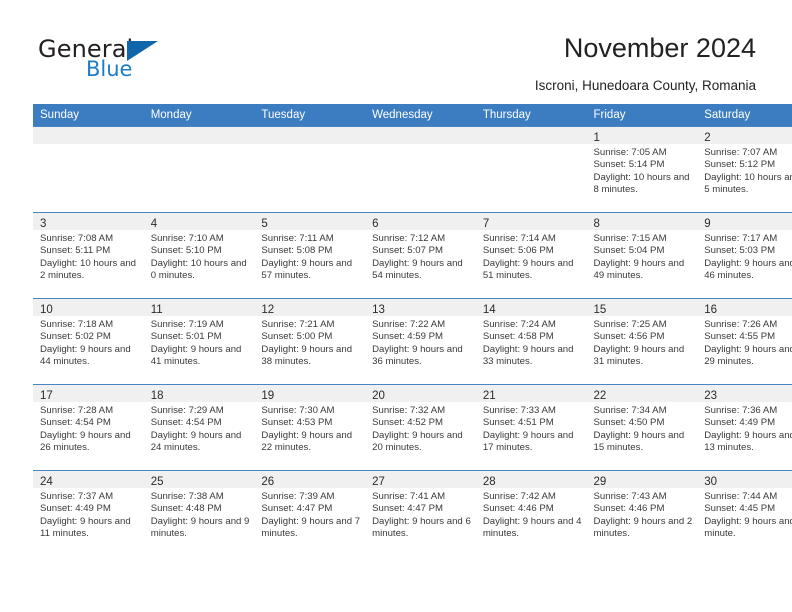 Image resolution: width=792 pixels, height=612 pixels. What do you see at coordinates (642, 393) in the screenshot?
I see `day-number-band: 22` at bounding box center [642, 393].